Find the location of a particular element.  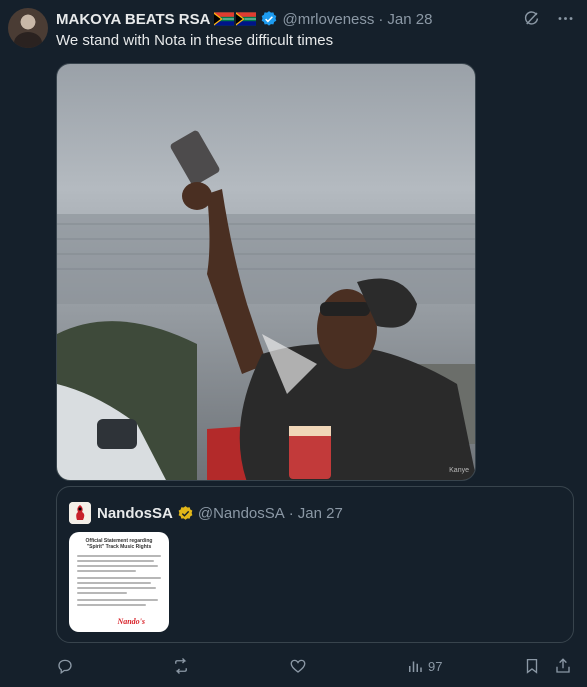

display-name: MAKOYA BEATS RSA is located at coordinates (133, 19).